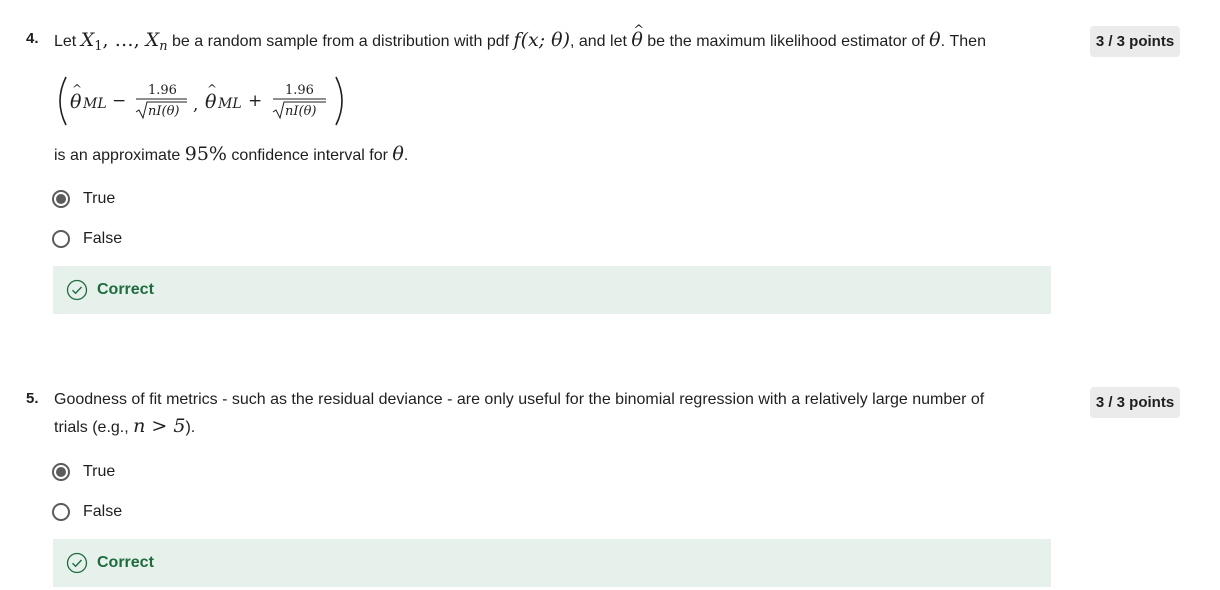 This screenshot has width=1220, height=590. Describe the element at coordinates (32, 398) in the screenshot. I see `question-number: 5.` at that location.